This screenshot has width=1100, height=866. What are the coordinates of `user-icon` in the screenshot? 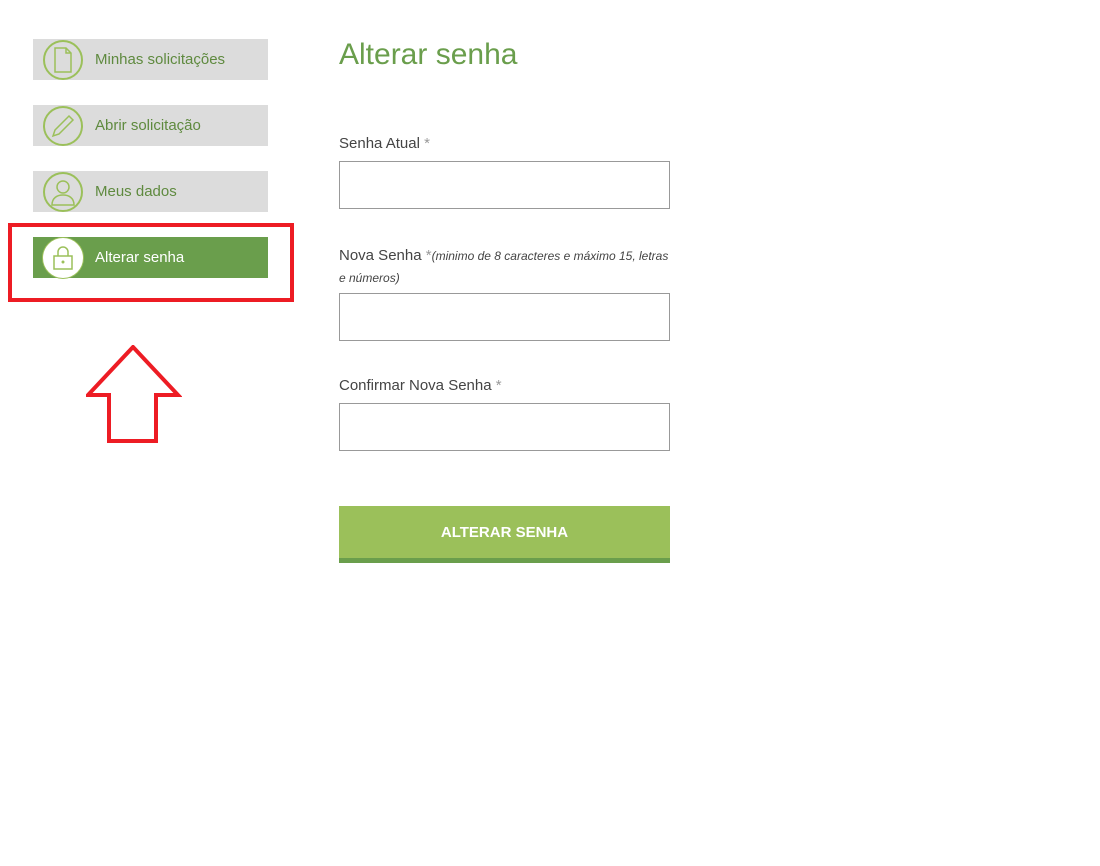 It's located at (63, 191).